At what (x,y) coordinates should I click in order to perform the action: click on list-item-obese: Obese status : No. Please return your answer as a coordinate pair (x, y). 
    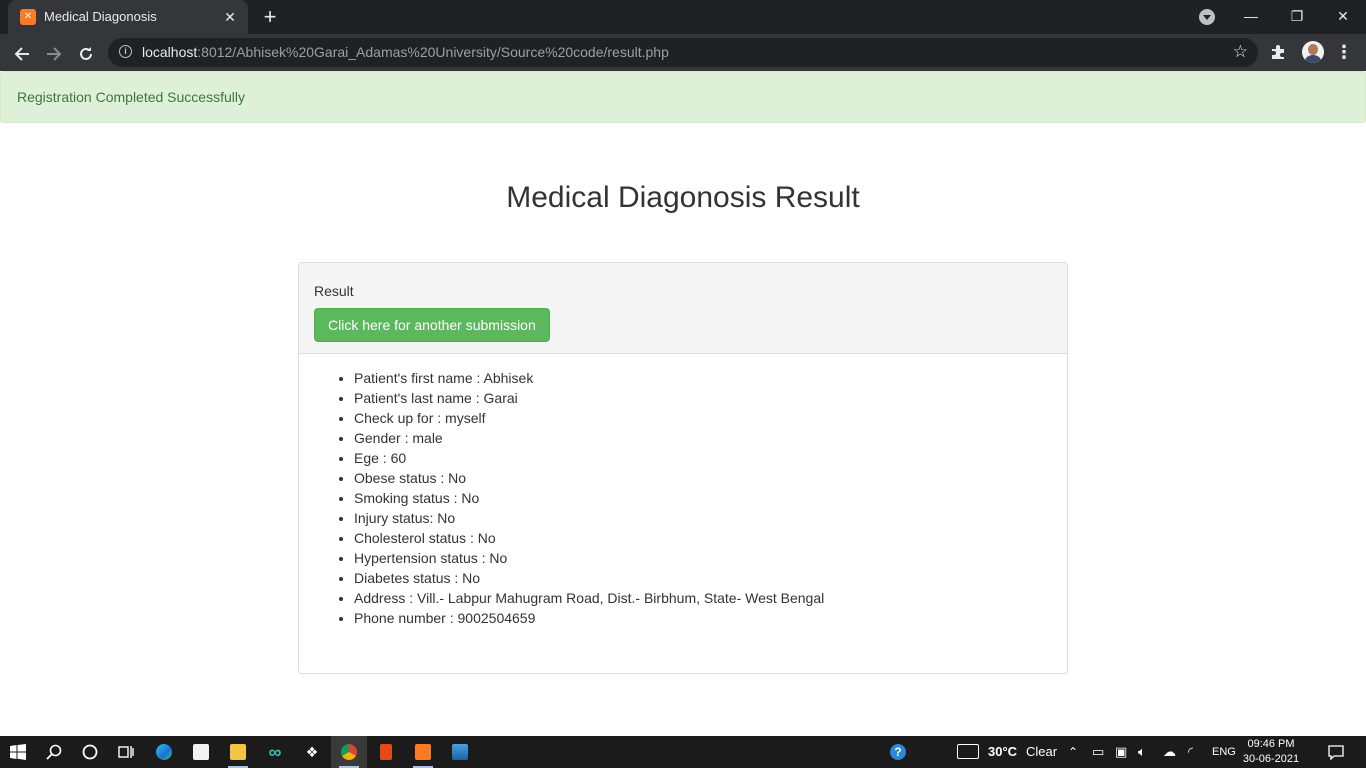
    Looking at the image, I should click on (589, 478).